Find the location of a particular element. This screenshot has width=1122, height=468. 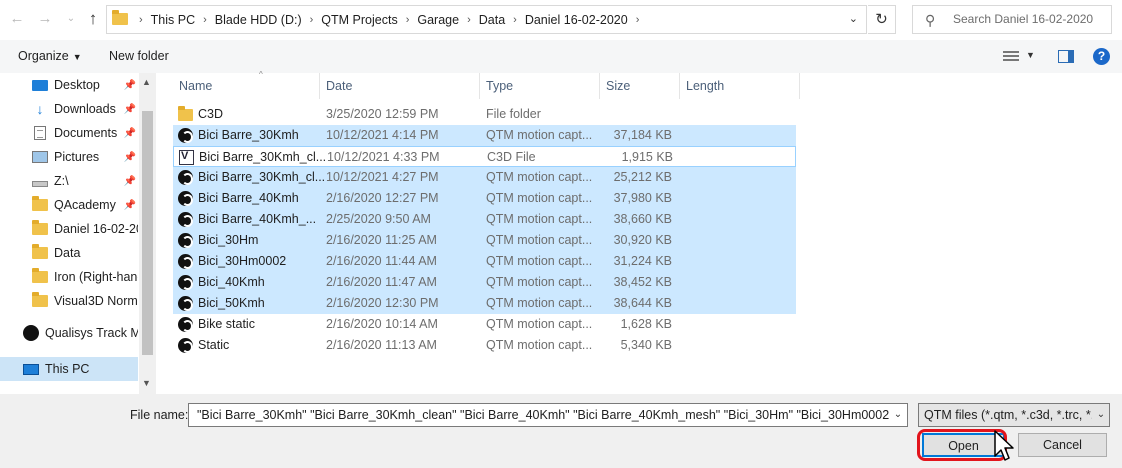

column-header-date: Date is located at coordinates (400, 86).